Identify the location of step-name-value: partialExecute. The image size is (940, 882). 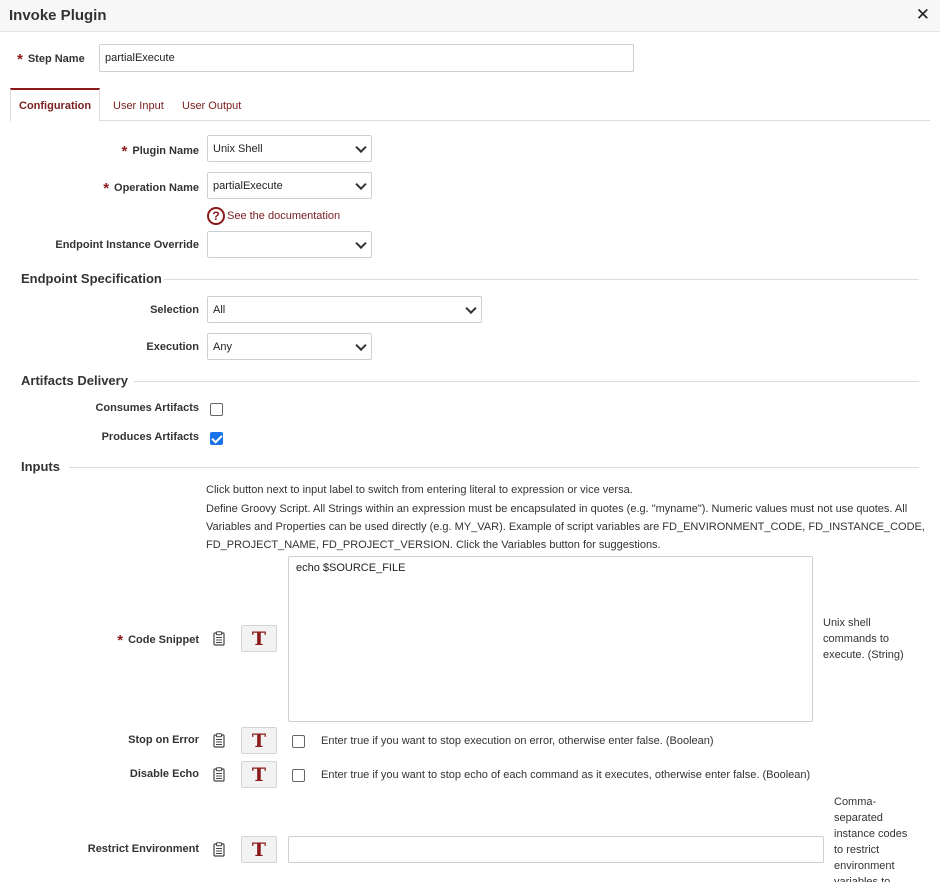
(140, 58).